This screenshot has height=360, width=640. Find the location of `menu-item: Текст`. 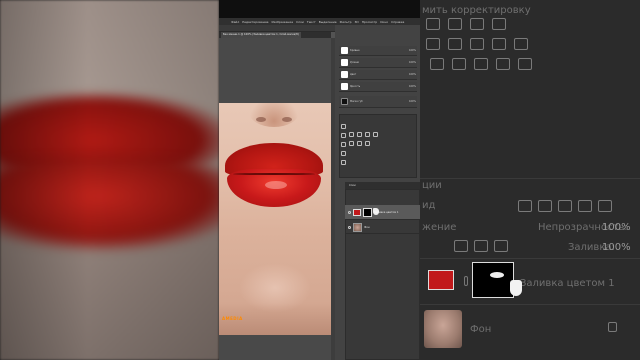

menu-item: Текст is located at coordinates (311, 22).